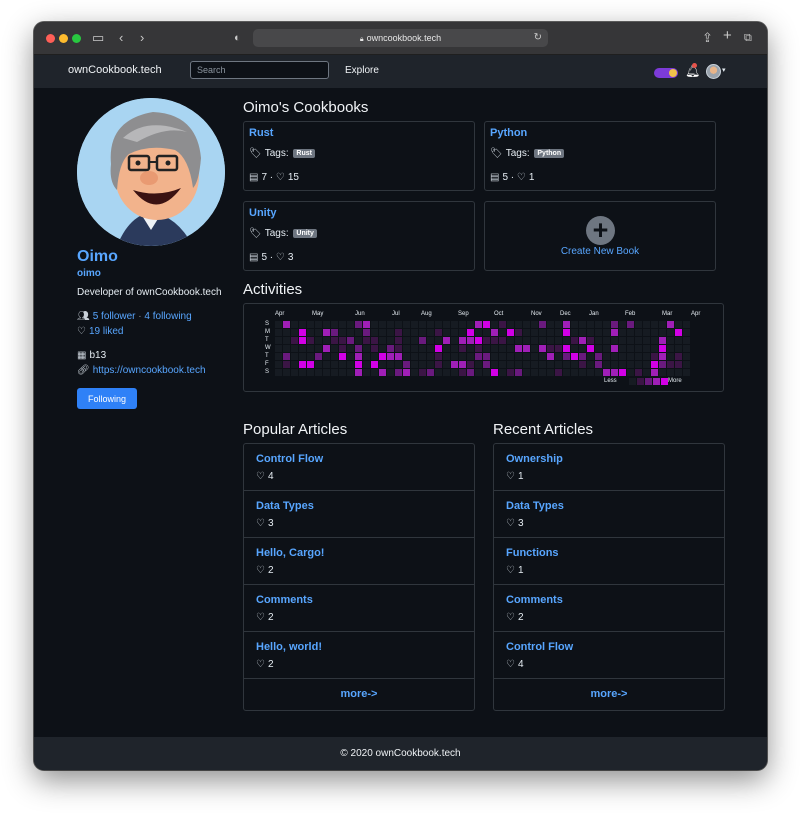 This screenshot has width=800, height=815. Describe the element at coordinates (50, 38) in the screenshot. I see `close-window-button` at that location.